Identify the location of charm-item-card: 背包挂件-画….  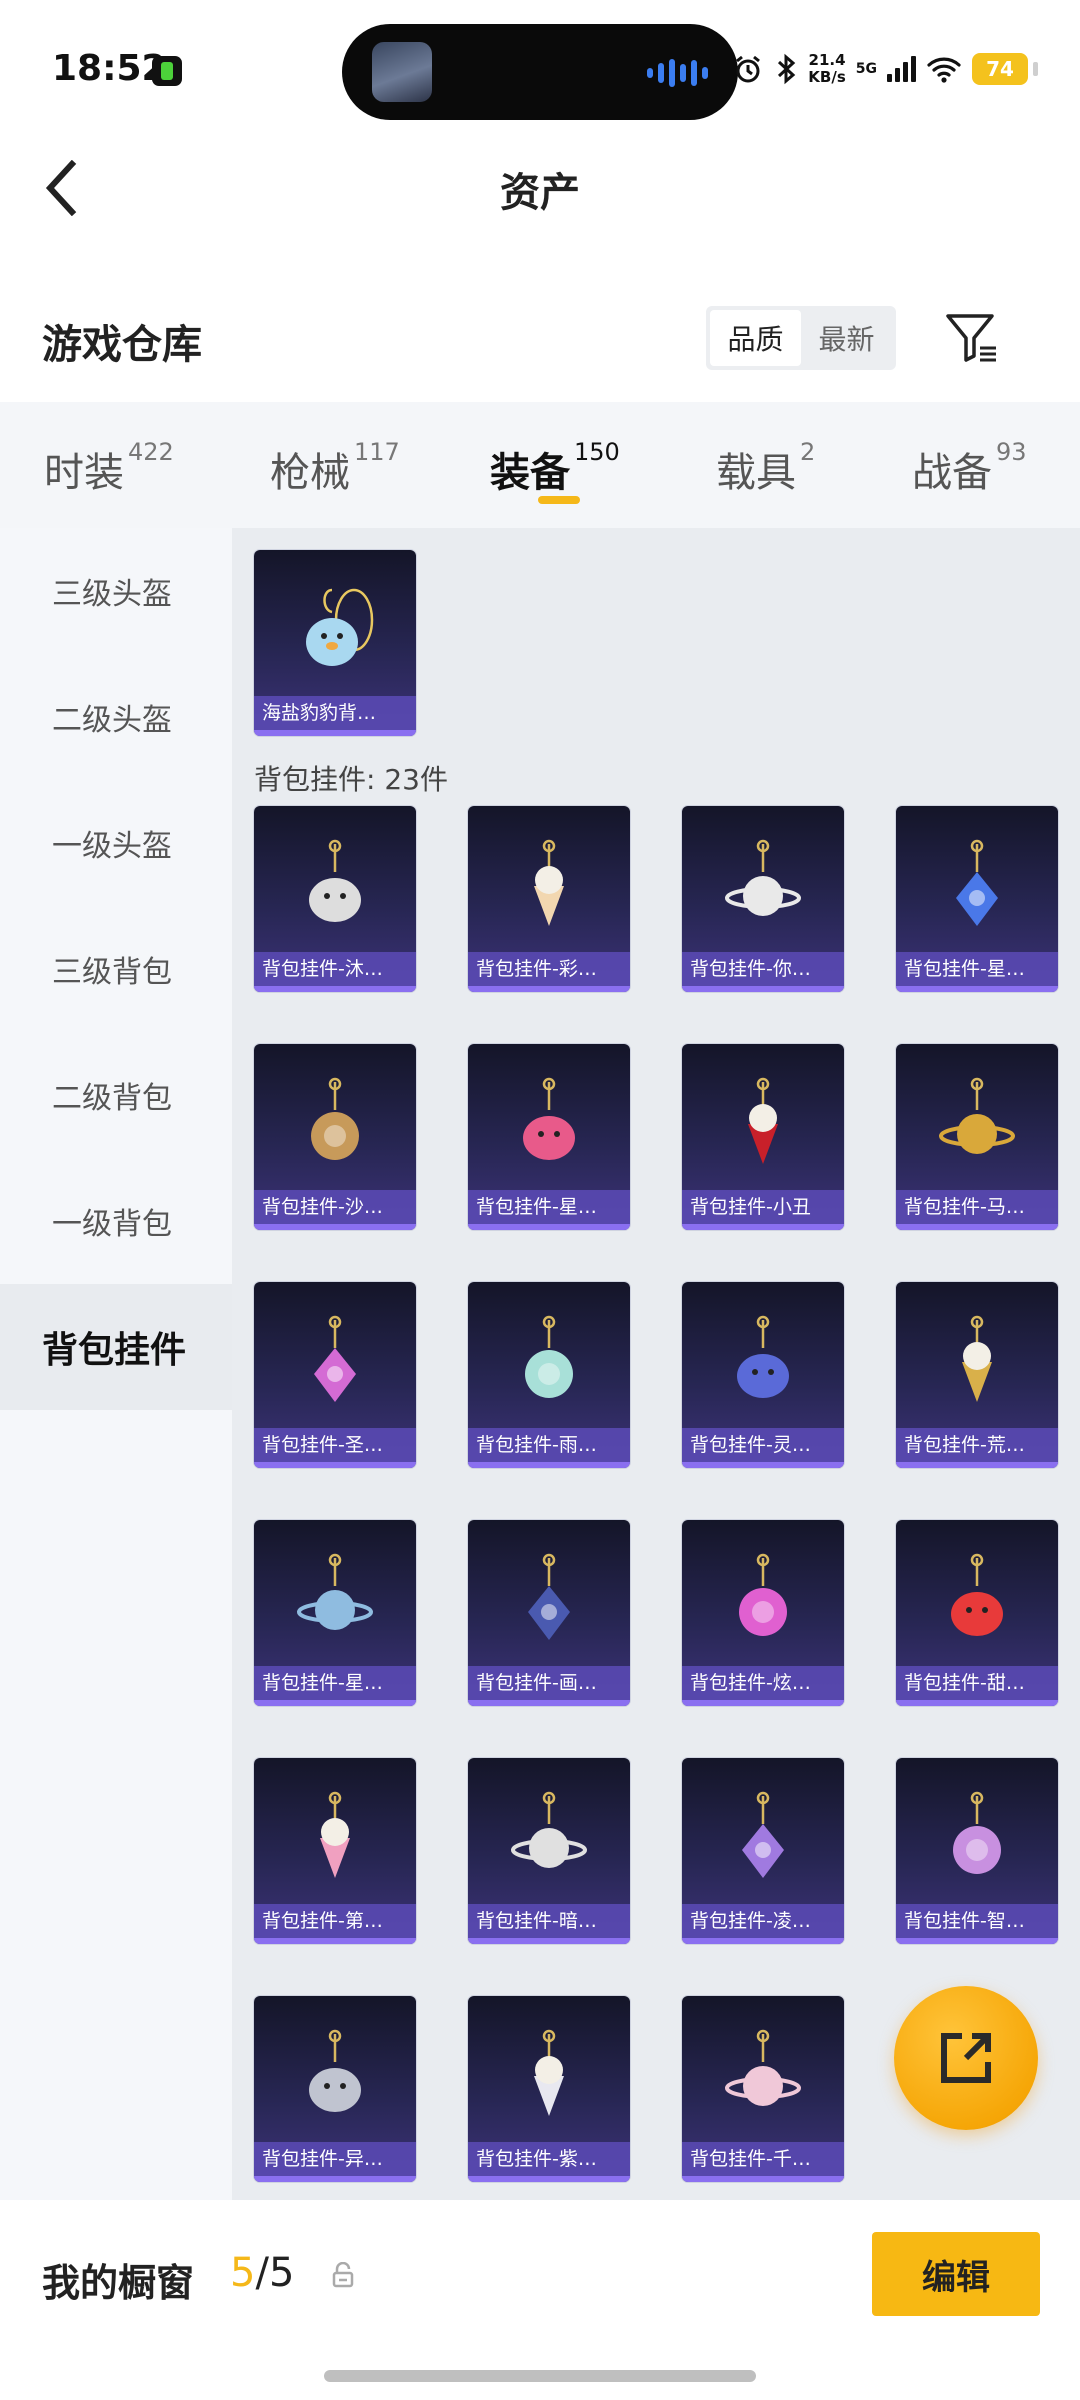
(549, 1613).